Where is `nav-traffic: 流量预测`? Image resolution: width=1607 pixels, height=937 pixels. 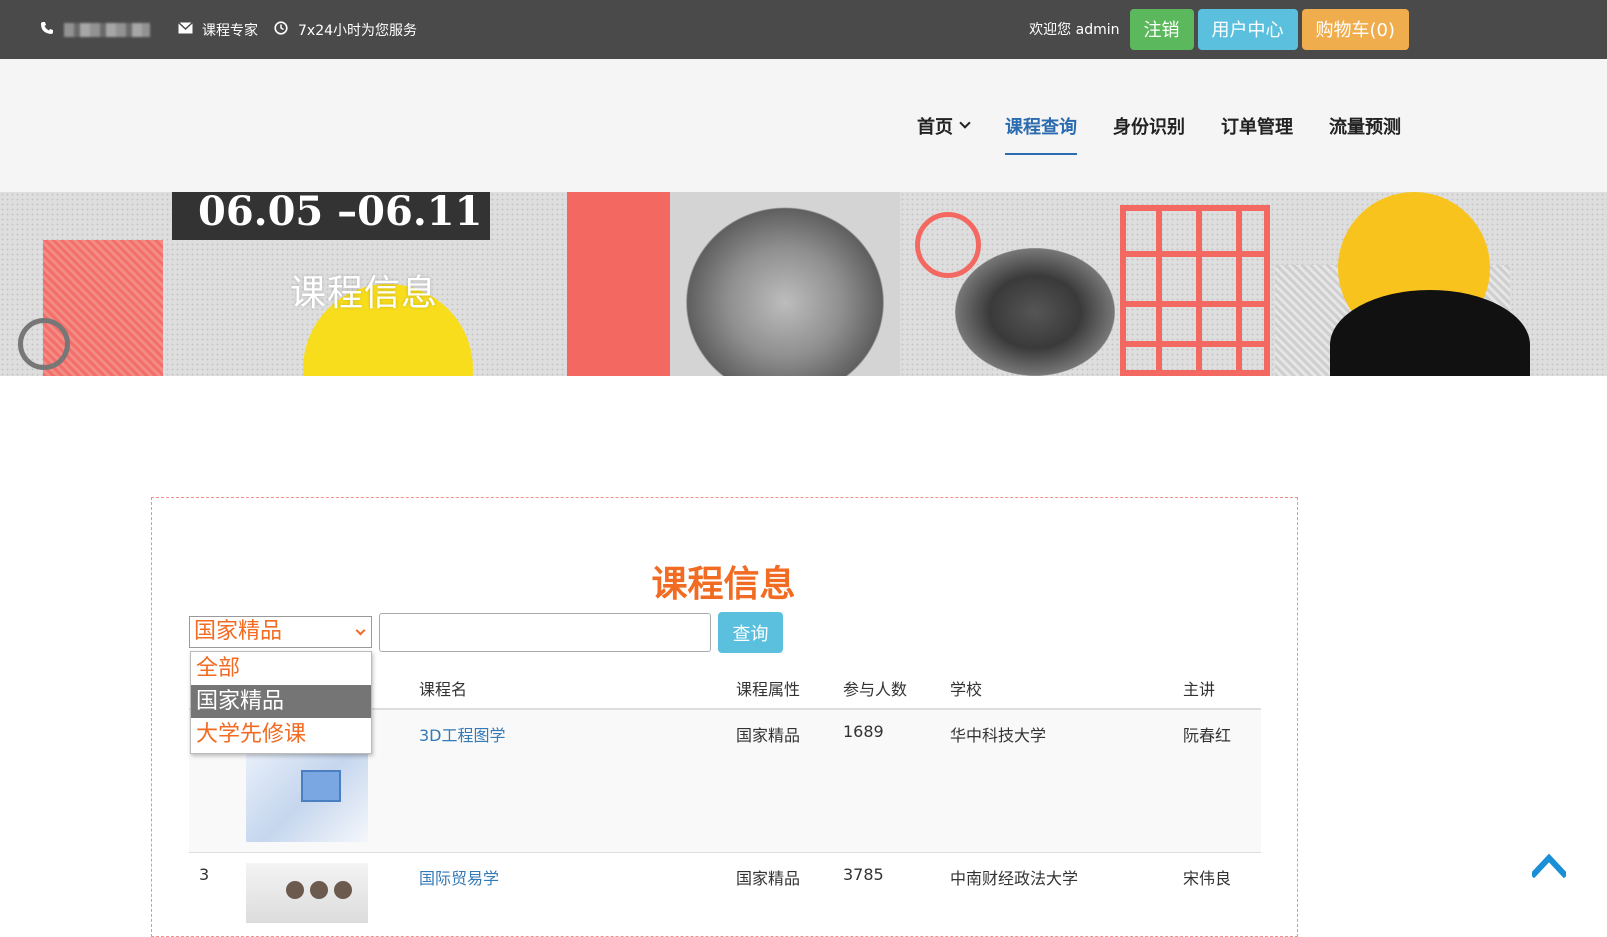
nav-traffic: 流量预测 is located at coordinates (1365, 125).